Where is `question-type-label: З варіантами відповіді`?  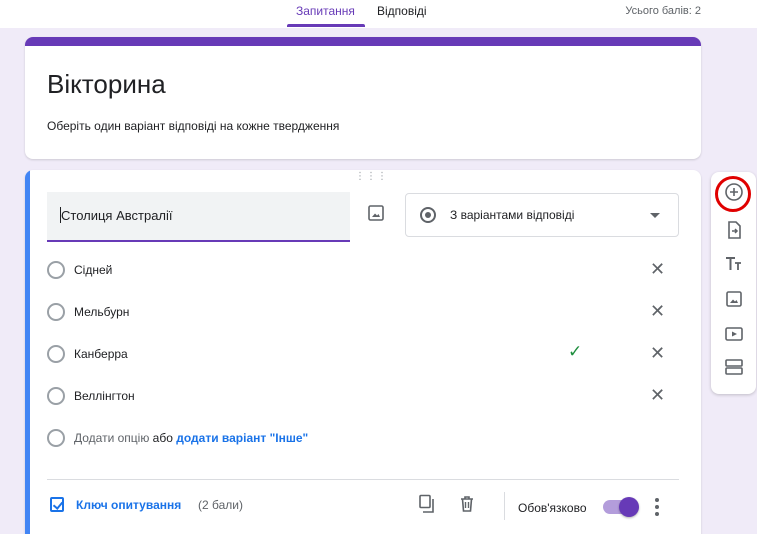
question-type-label: З варіантами відповіді is located at coordinates (512, 215).